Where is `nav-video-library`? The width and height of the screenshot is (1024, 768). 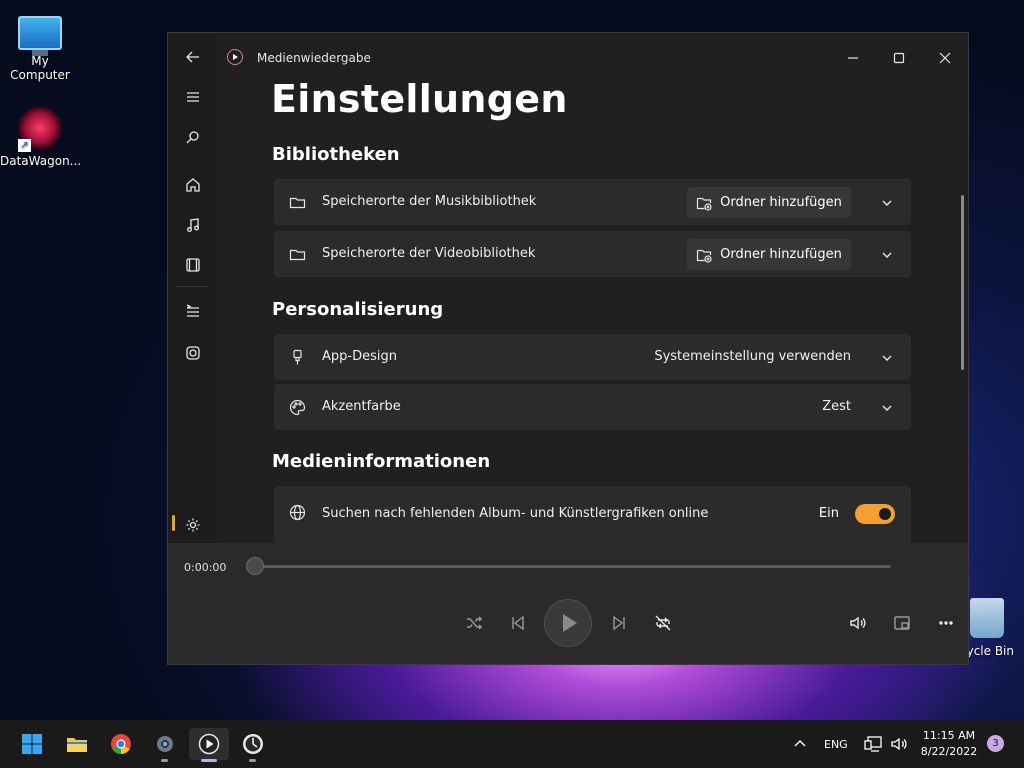 nav-video-library is located at coordinates (192, 265).